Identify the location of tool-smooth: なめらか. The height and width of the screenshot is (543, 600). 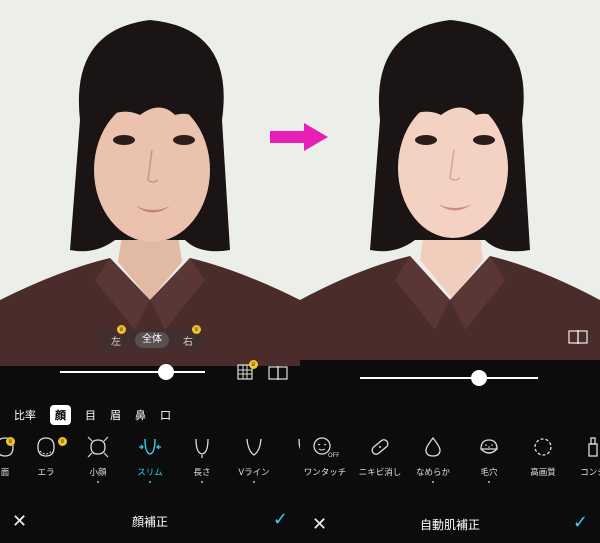
(433, 457).